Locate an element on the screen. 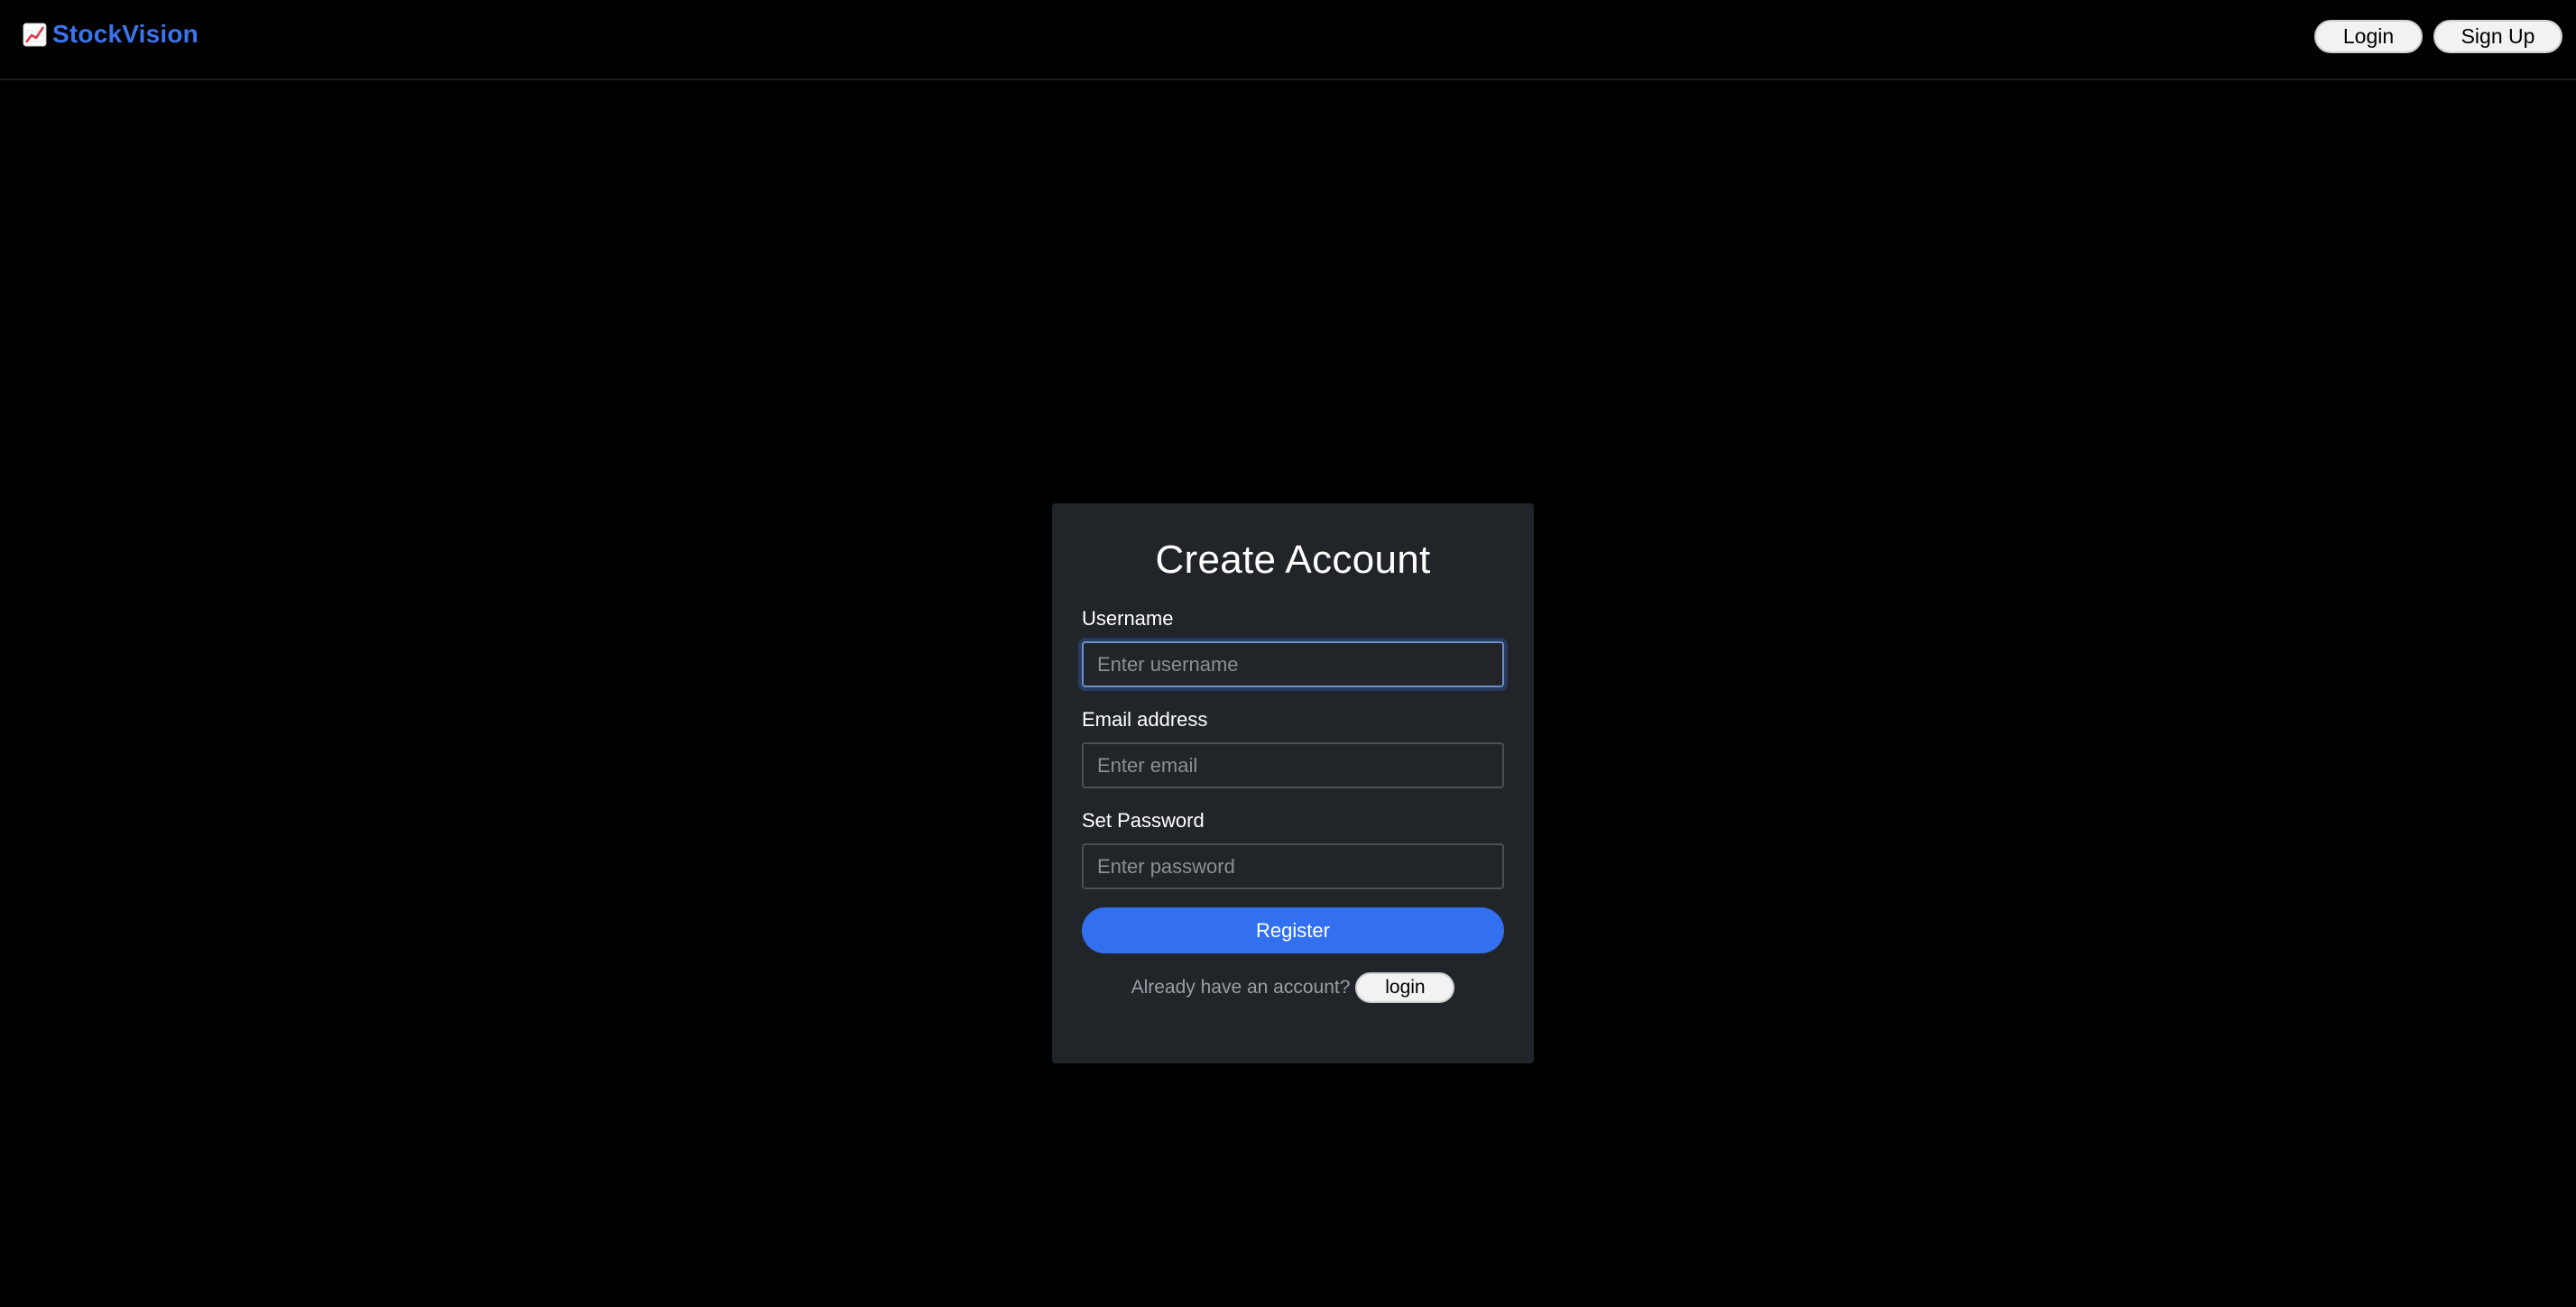  login-prompt-row: Already have an account? login is located at coordinates (1293, 987).